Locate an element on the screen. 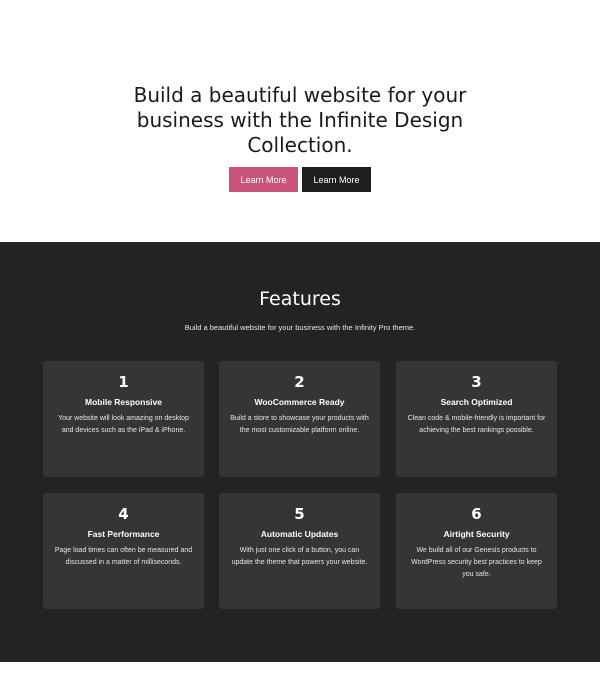 The height and width of the screenshot is (679, 600). feature-number: 4 is located at coordinates (123, 514).